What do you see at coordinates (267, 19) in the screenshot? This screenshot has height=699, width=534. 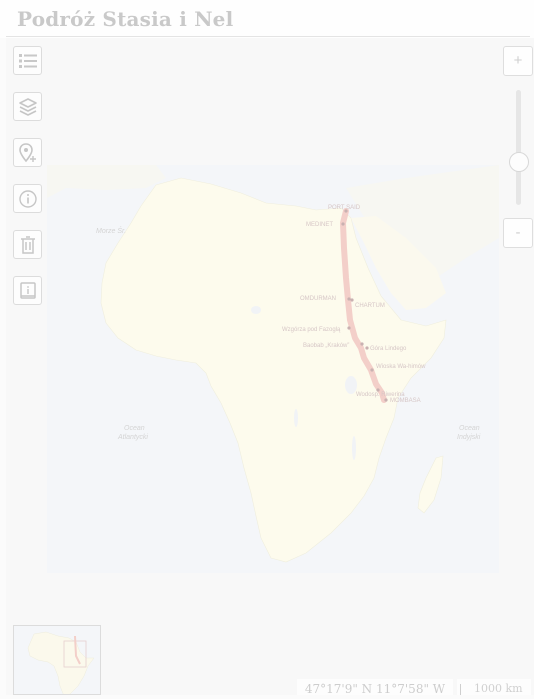 I see `header: Podróż Stasia i Nel` at bounding box center [267, 19].